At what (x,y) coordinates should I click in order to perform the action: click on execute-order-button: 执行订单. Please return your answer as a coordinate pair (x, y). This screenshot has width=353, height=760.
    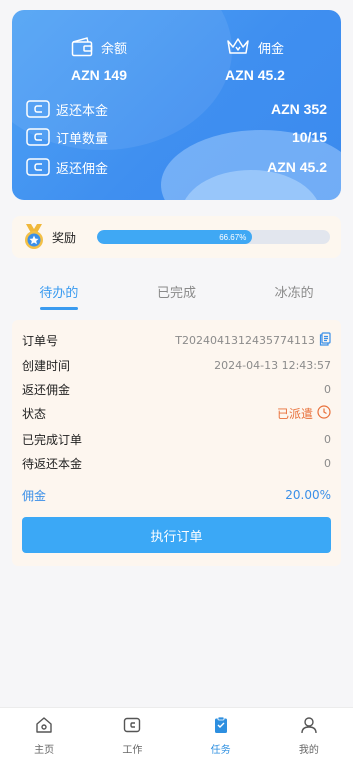
    Looking at the image, I should click on (176, 535).